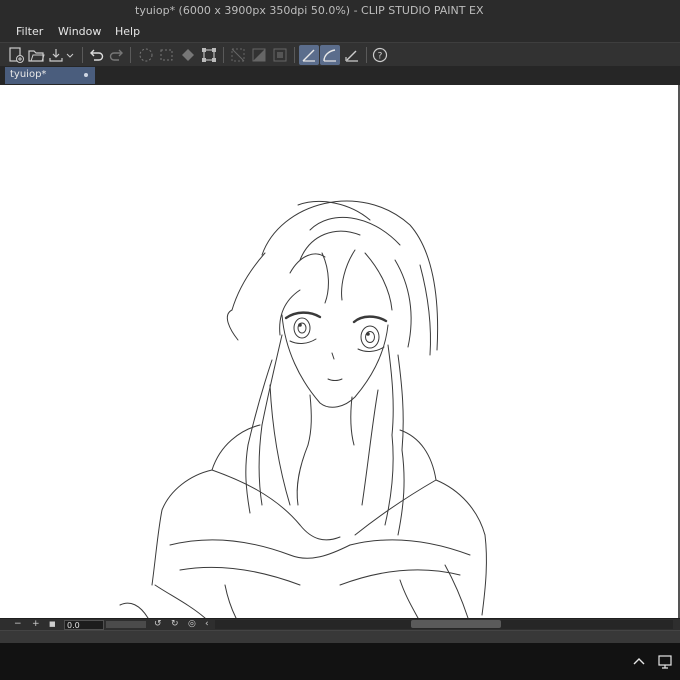 This screenshot has height=680, width=680. Describe the element at coordinates (665, 662) in the screenshot. I see `network-icon` at that location.